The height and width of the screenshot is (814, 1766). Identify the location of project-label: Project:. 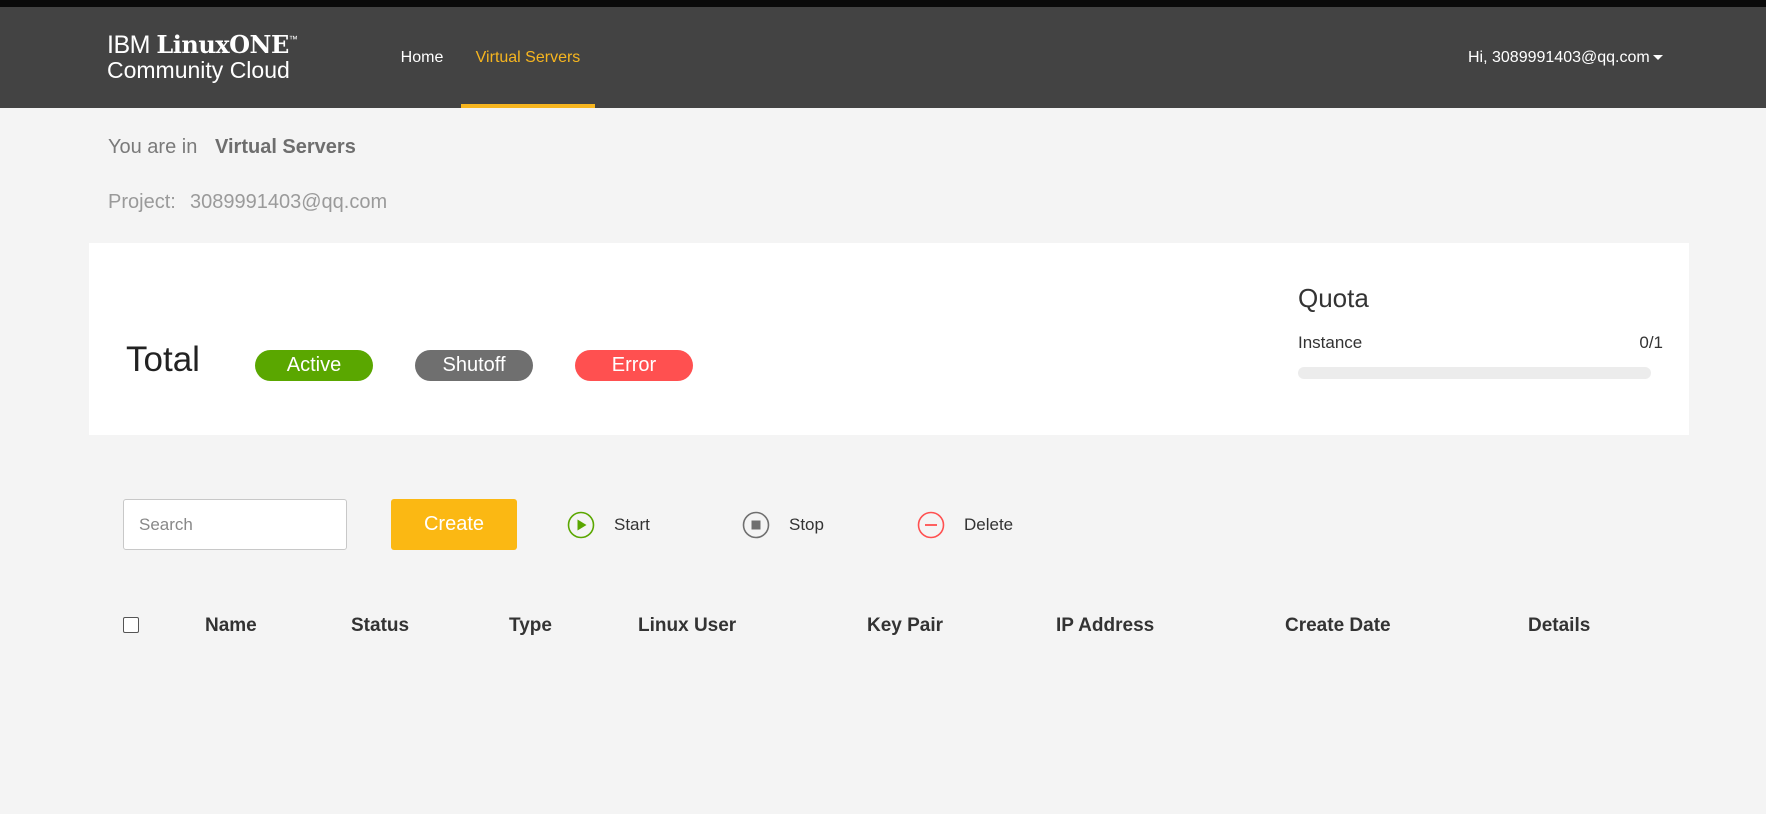
(142, 202).